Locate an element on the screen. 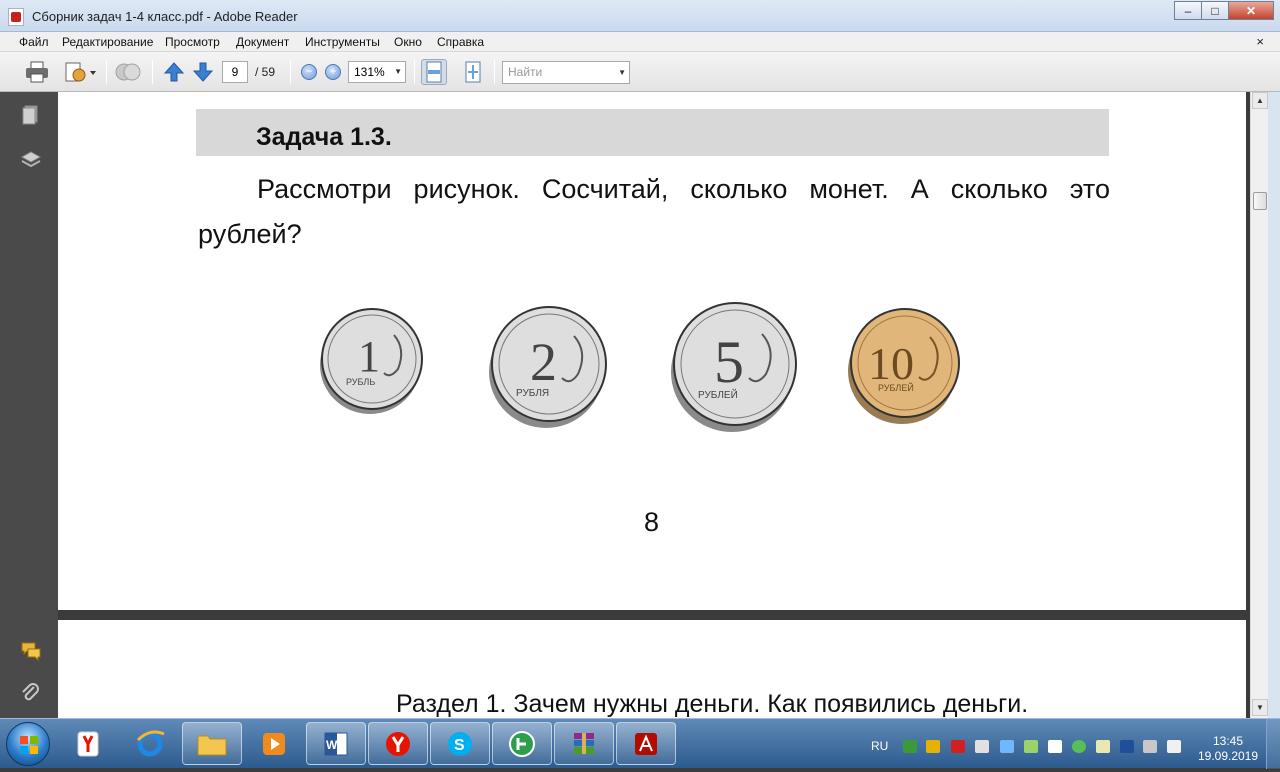 This screenshot has width=1280, height=772. windows-logo-icon is located at coordinates (29, 745).